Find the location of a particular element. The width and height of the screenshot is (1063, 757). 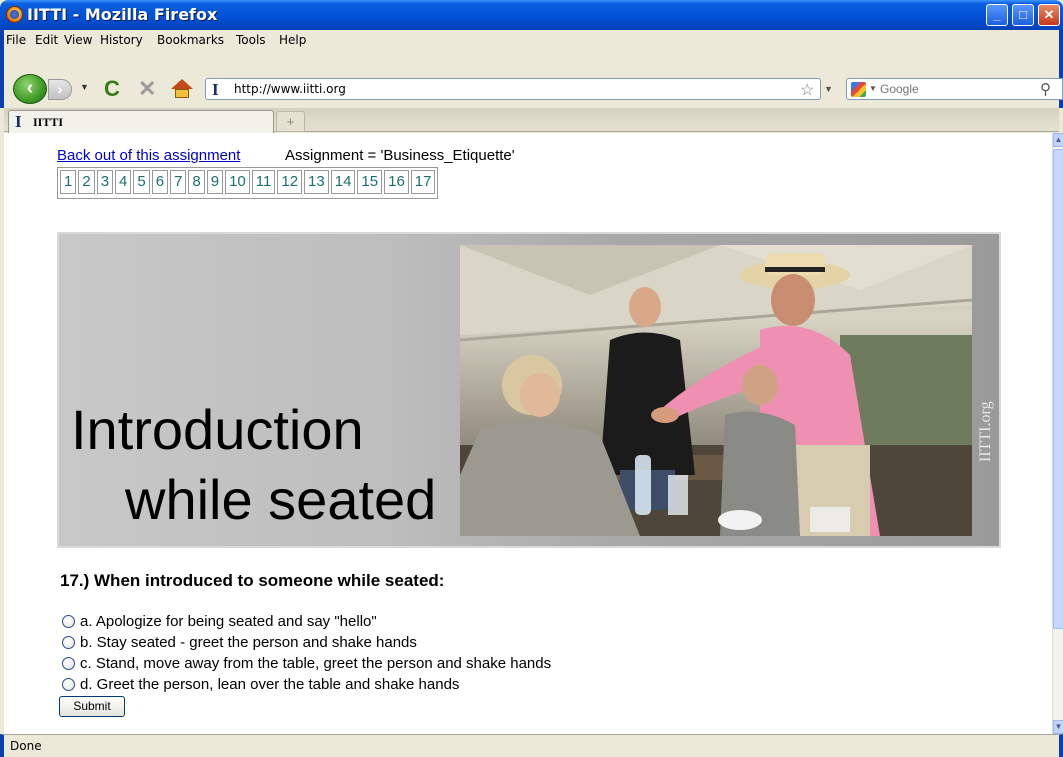

question-link-4: 4 is located at coordinates (123, 182).